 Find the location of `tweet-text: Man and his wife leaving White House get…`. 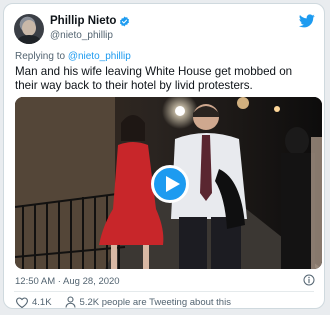

tweet-text: Man and his wife leaving White House get… is located at coordinates (154, 79).